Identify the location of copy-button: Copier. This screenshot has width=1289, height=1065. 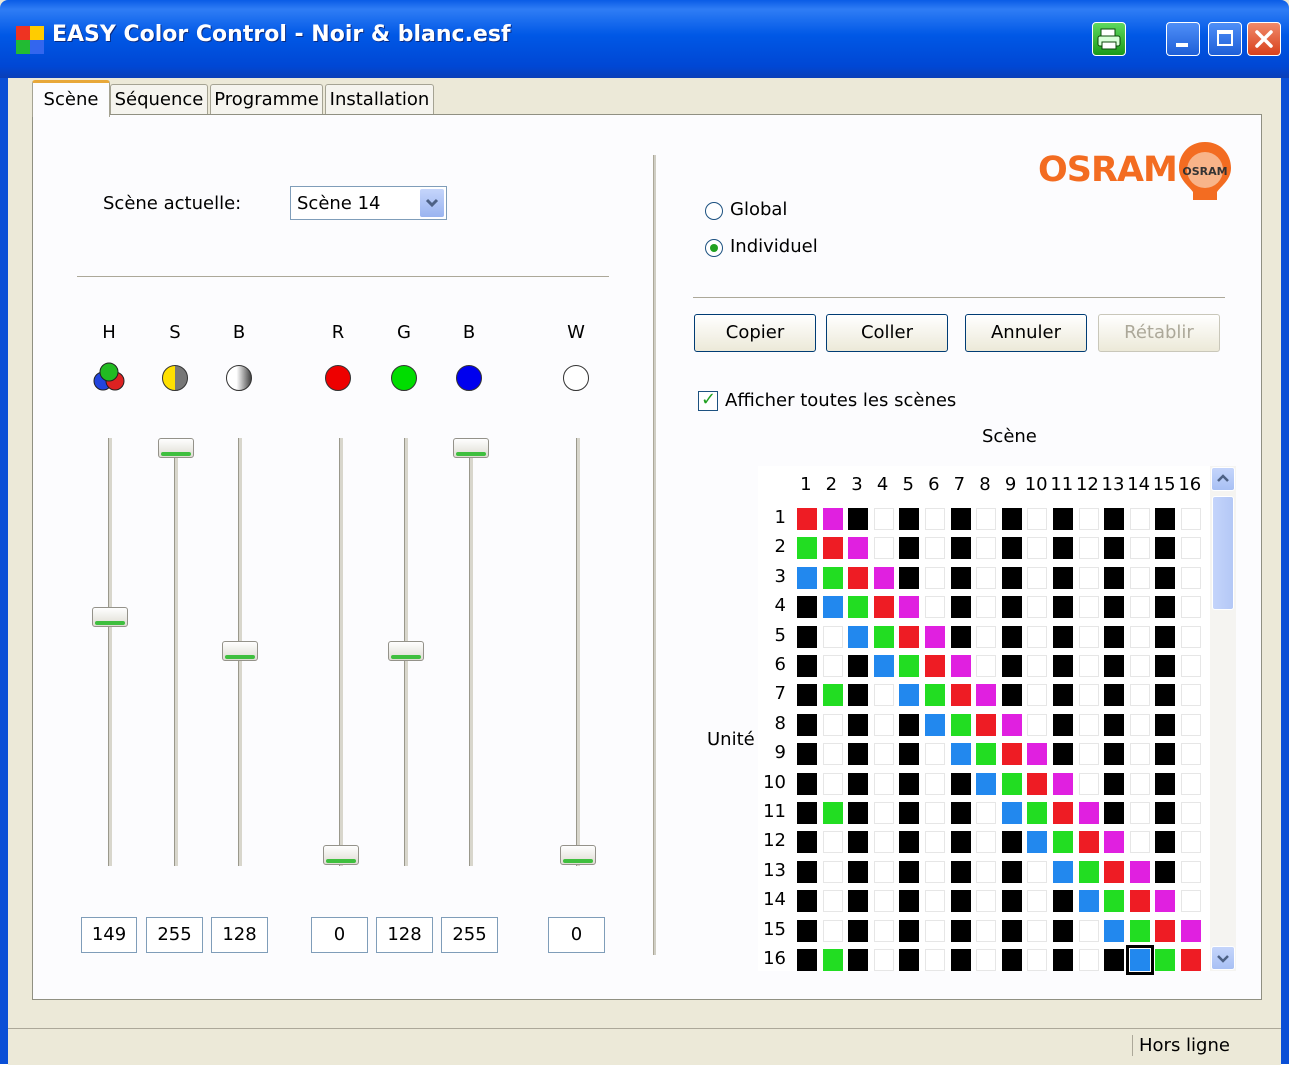
(755, 333).